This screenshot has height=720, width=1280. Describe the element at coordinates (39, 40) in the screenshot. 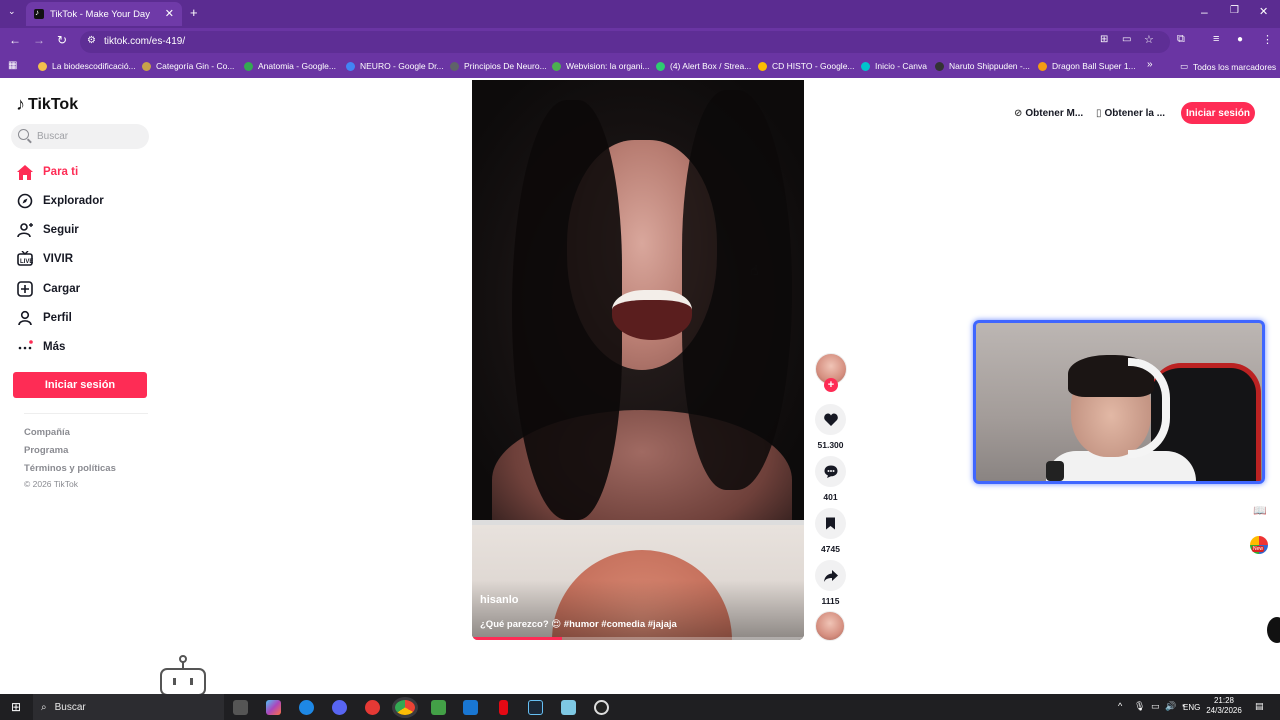

I see `forward-icon: →` at that location.